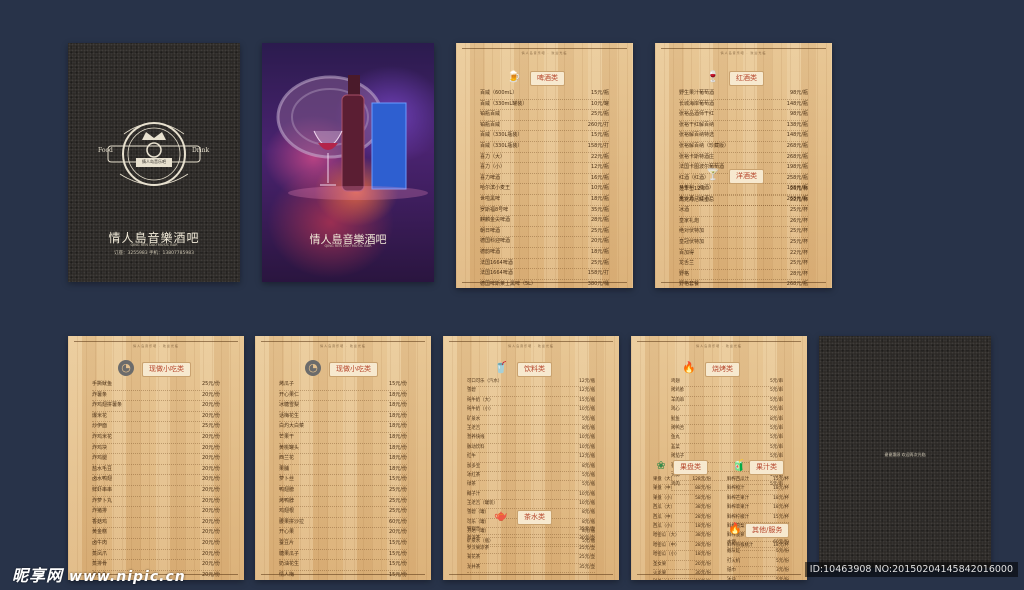 This screenshot has height=590, width=1024. What do you see at coordinates (343, 369) in the screenshot?
I see `section-snack2-header: ◔ 现做小吃类` at bounding box center [343, 369].